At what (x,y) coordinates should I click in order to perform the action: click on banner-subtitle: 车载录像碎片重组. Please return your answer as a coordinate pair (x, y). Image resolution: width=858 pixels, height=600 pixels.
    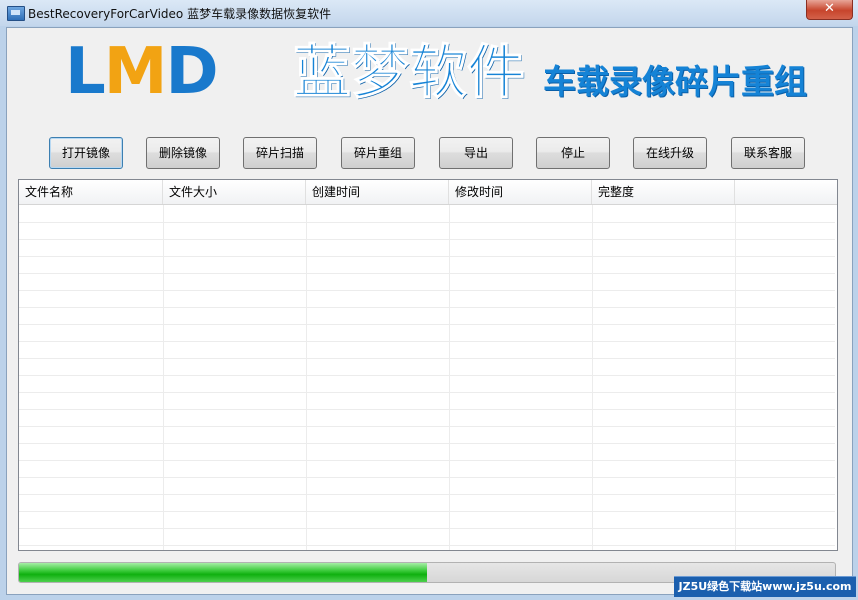
    Looking at the image, I should click on (675, 81).